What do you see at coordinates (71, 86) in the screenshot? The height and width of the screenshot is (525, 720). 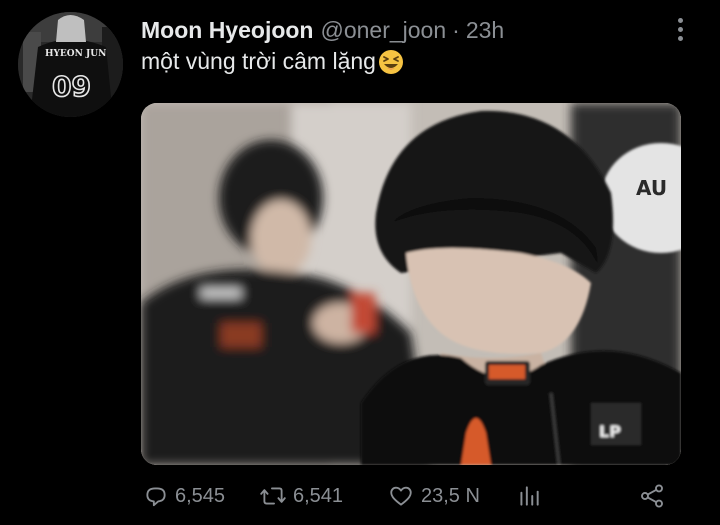 I see `avatar-jersey-number: 09` at bounding box center [71, 86].